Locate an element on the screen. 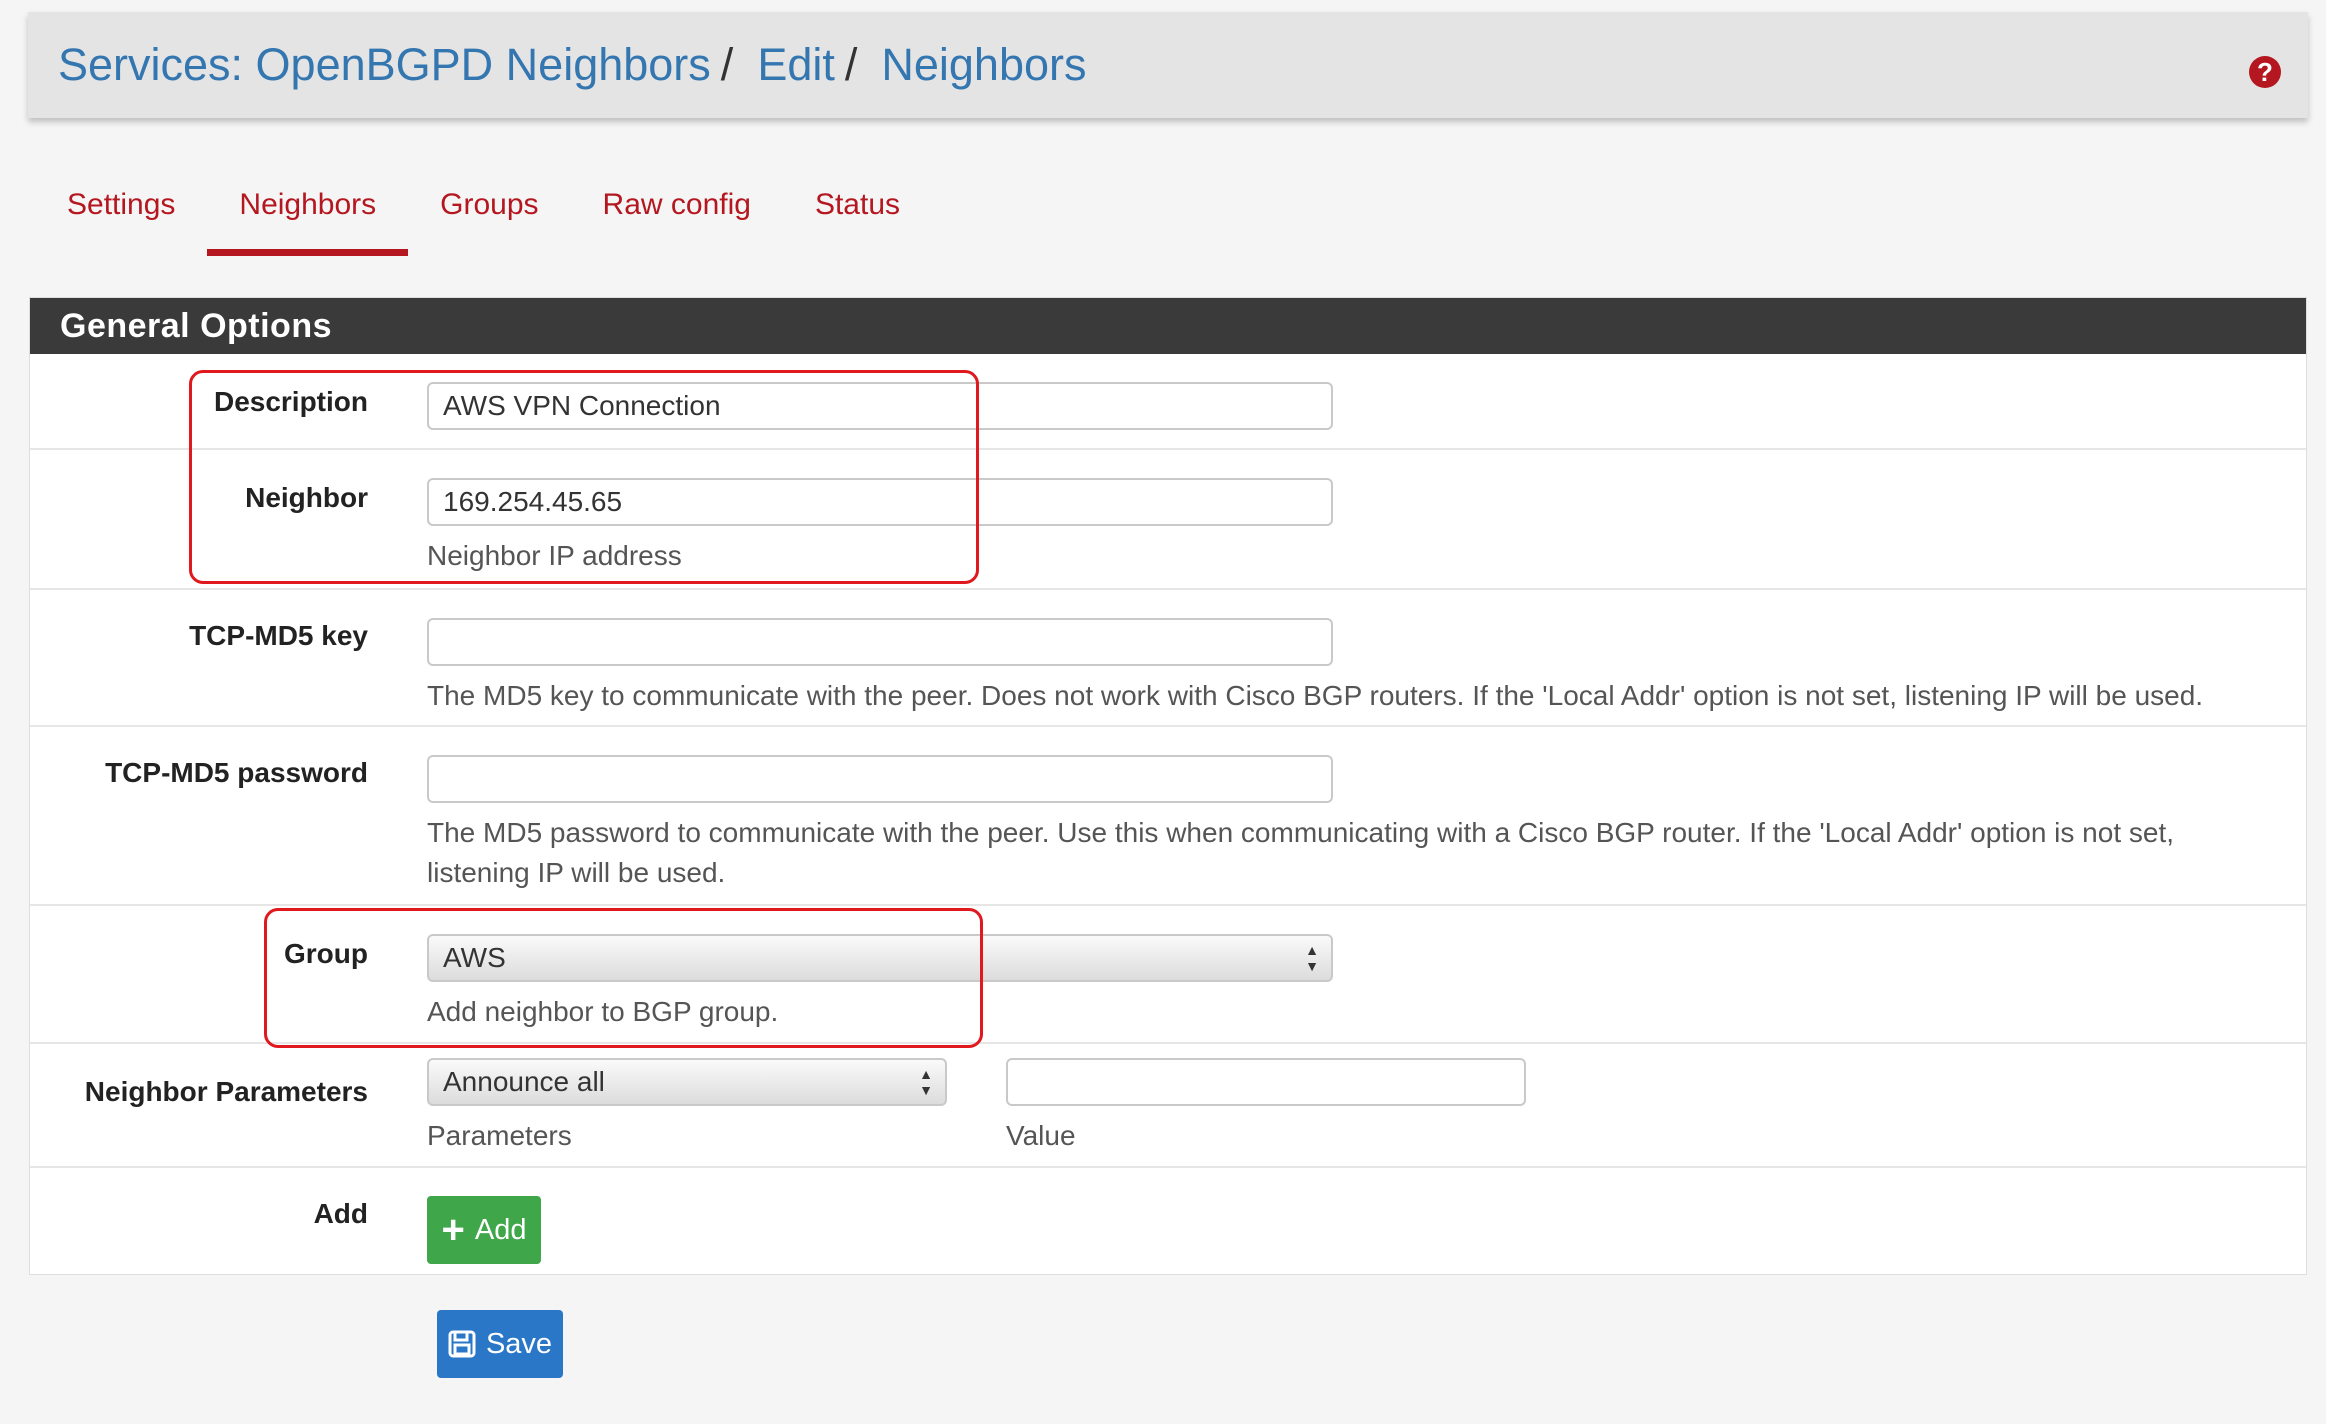  tab-groups: Groups is located at coordinates (489, 216).